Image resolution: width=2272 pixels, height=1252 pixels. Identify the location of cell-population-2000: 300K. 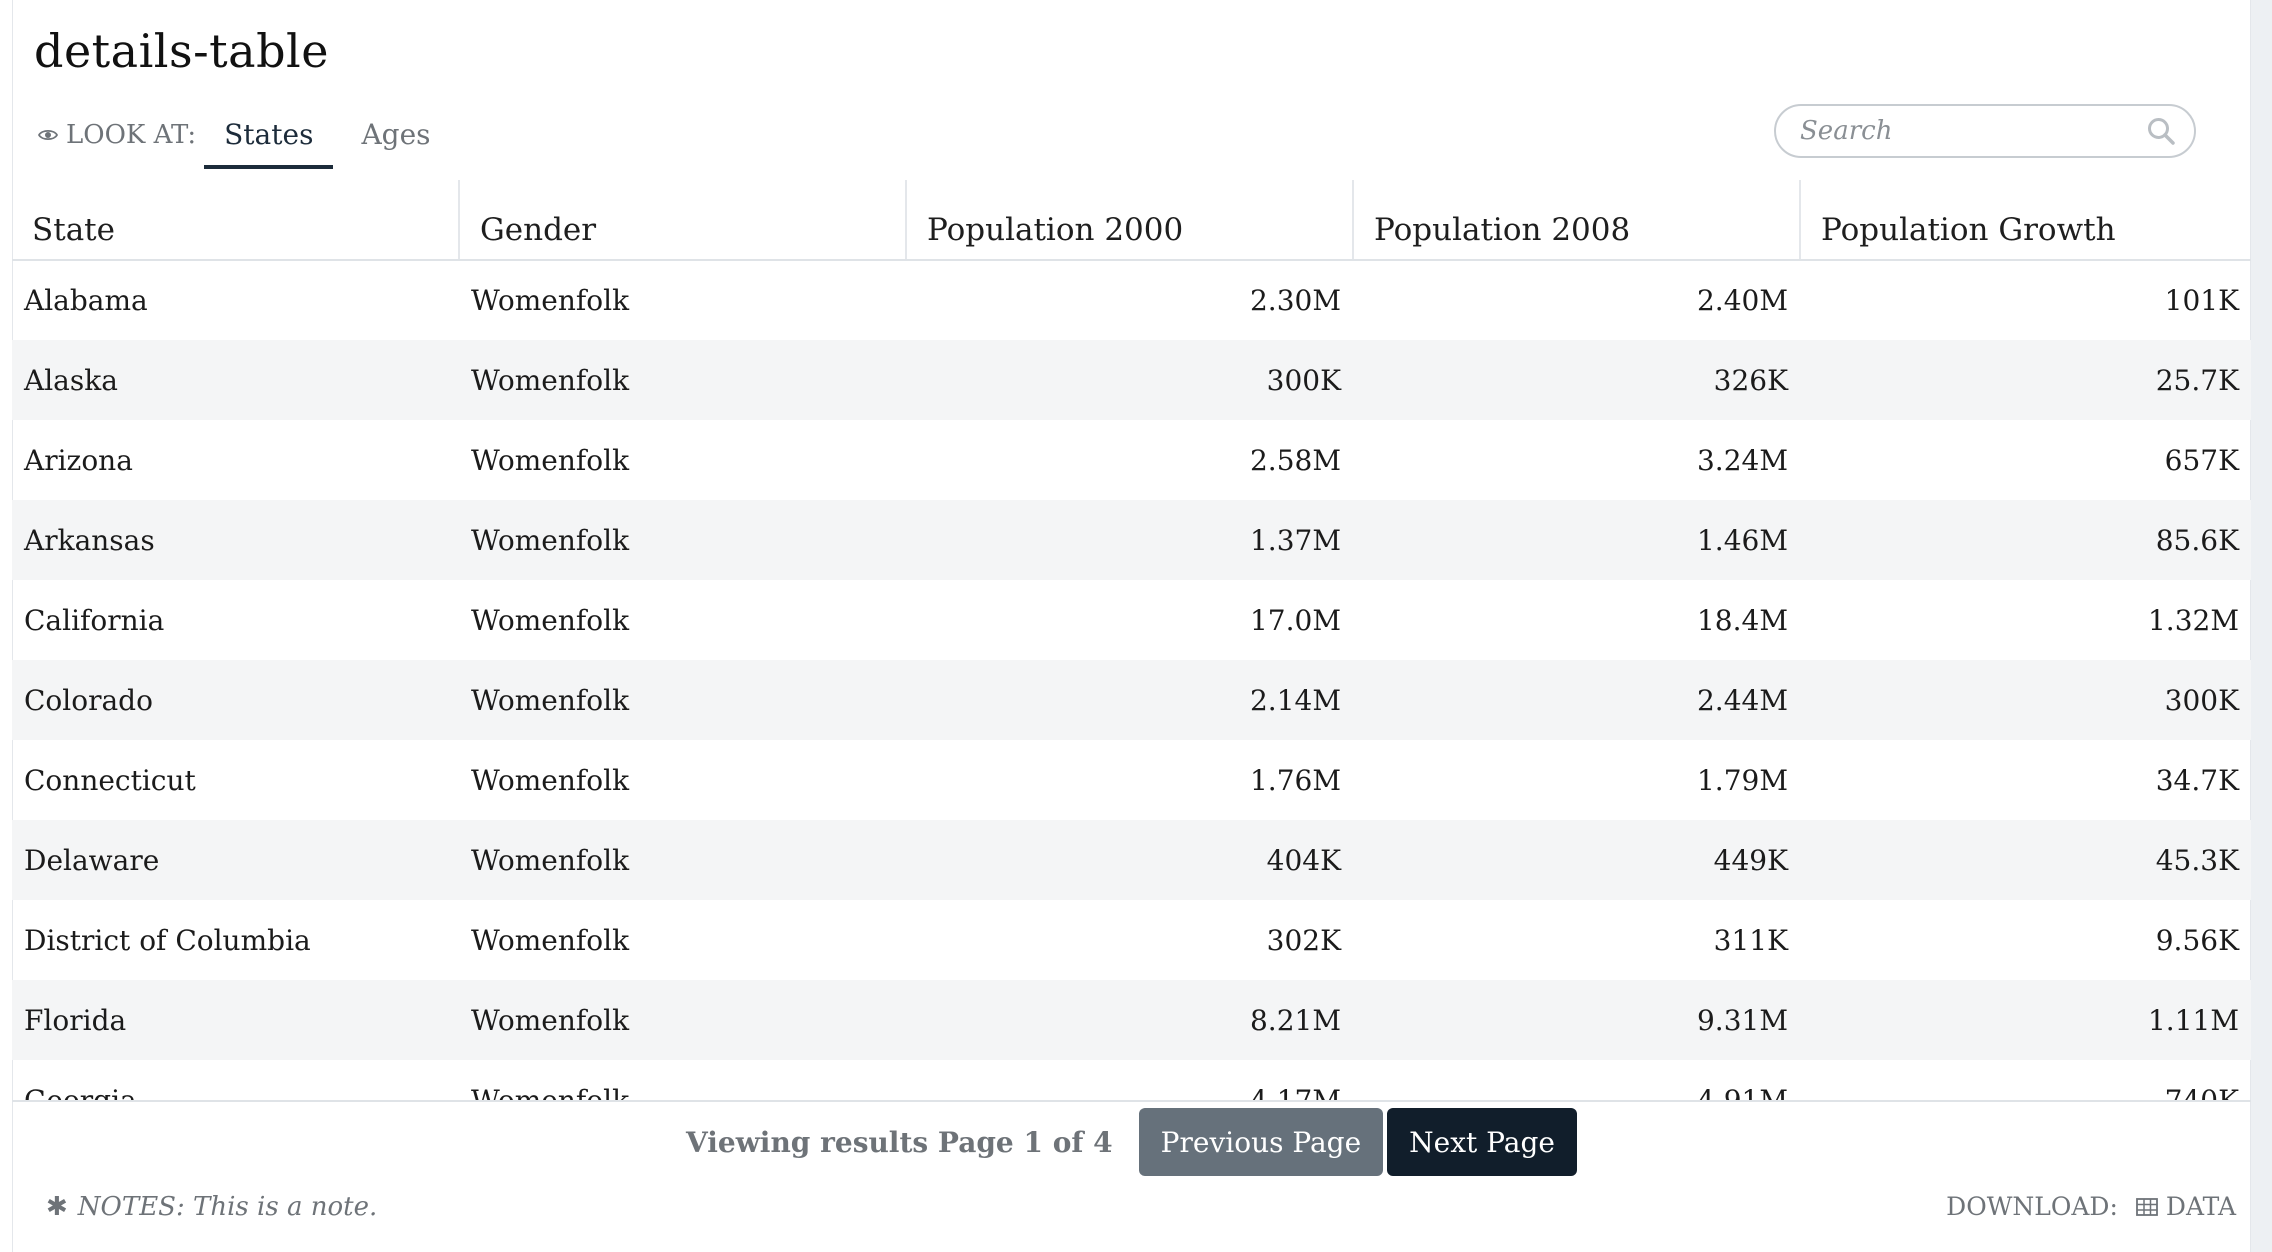
(1129, 380).